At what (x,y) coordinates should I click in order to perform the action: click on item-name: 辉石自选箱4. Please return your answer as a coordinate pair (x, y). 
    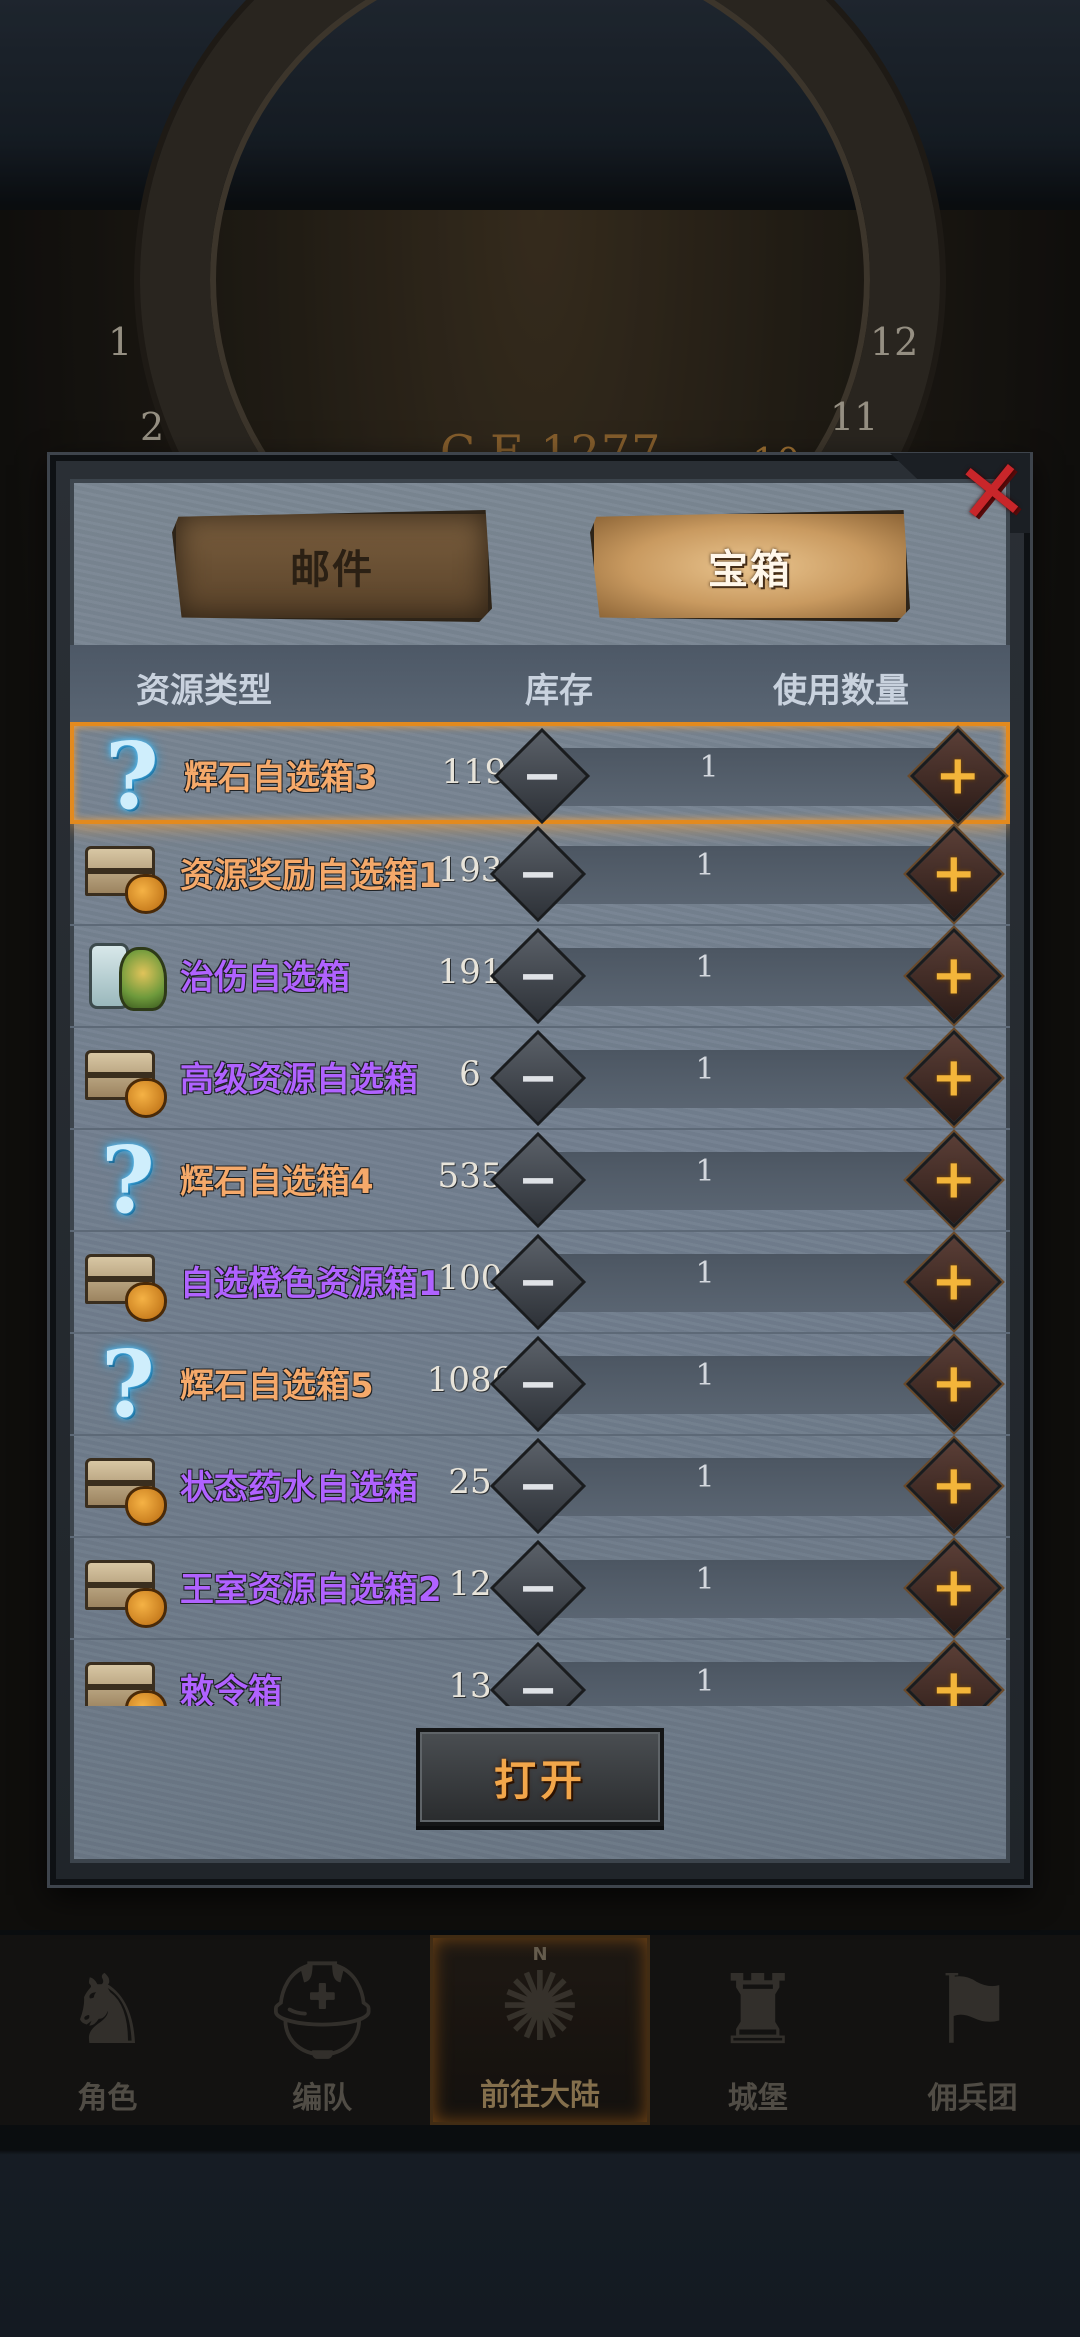
    Looking at the image, I should click on (277, 1182).